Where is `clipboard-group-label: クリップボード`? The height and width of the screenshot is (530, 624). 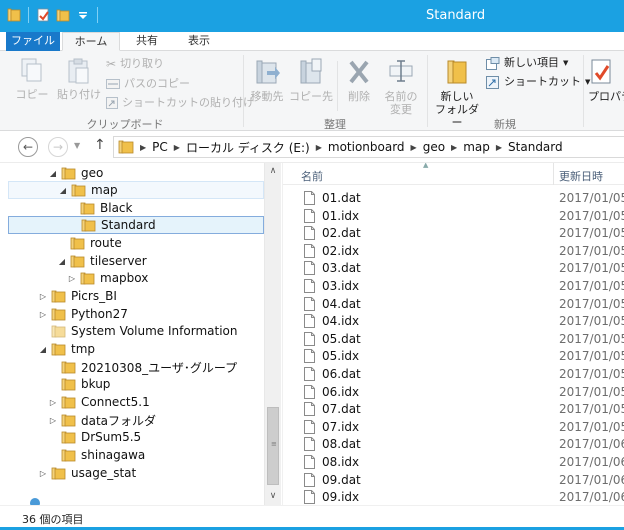
clipboard-group-label: クリップボード is located at coordinates (125, 124).